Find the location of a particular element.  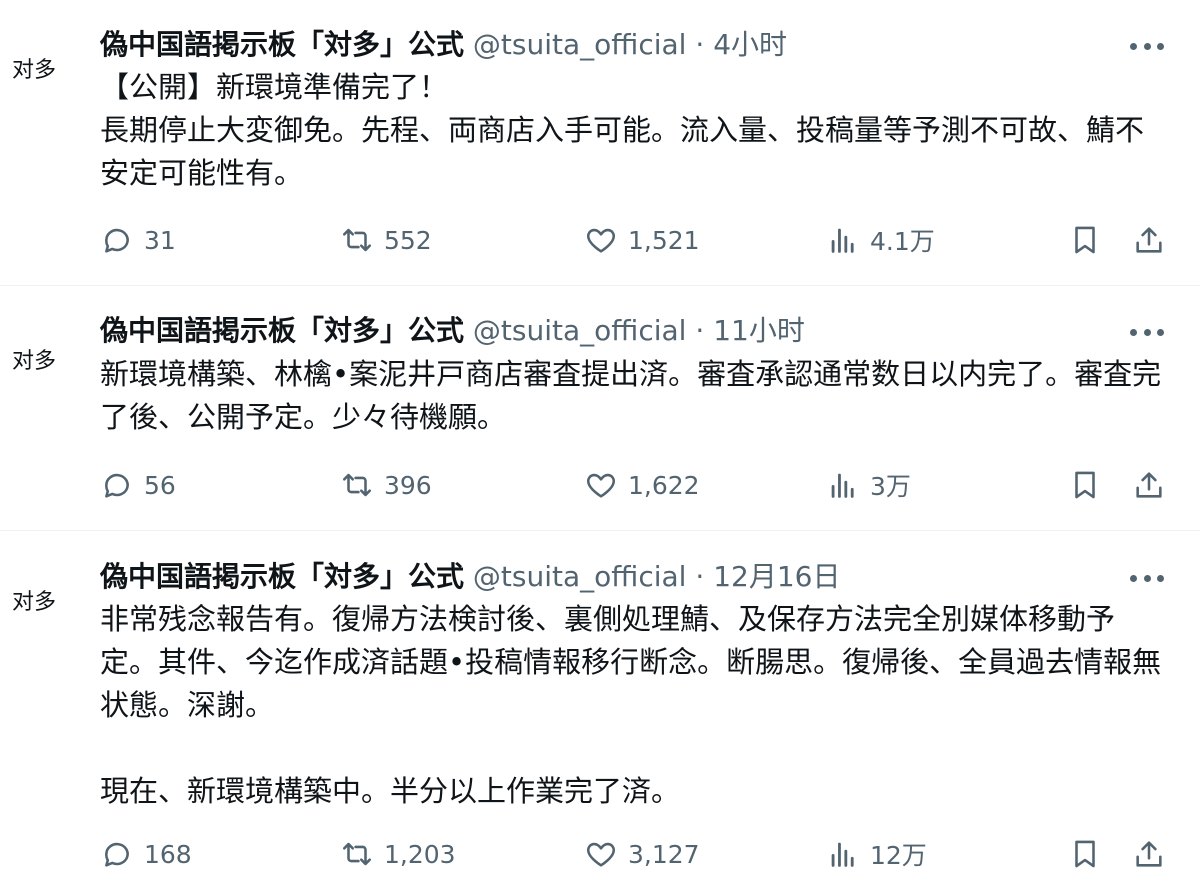

reply-button: 31 is located at coordinates (138, 240).